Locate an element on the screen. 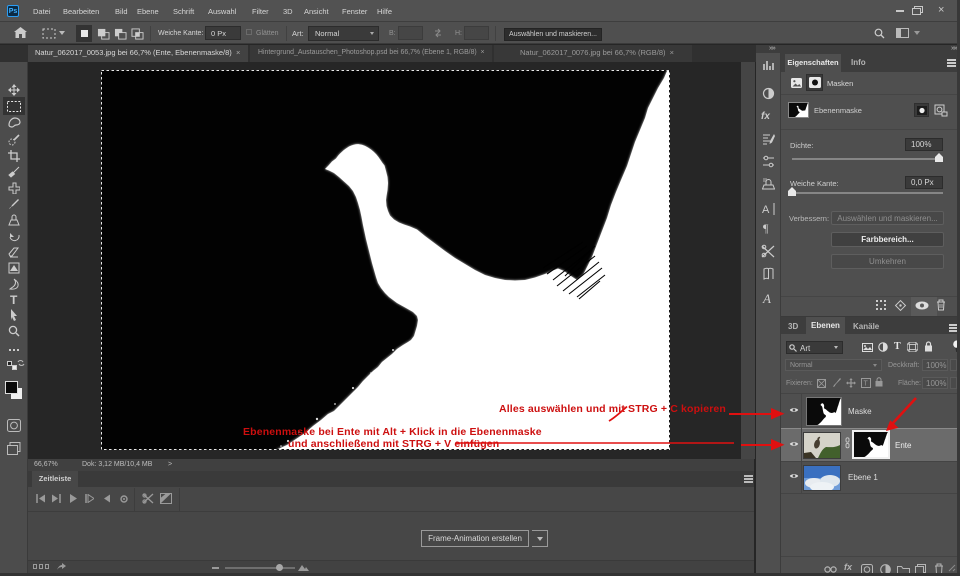  svg-text: fx is located at coordinates (765, 116).